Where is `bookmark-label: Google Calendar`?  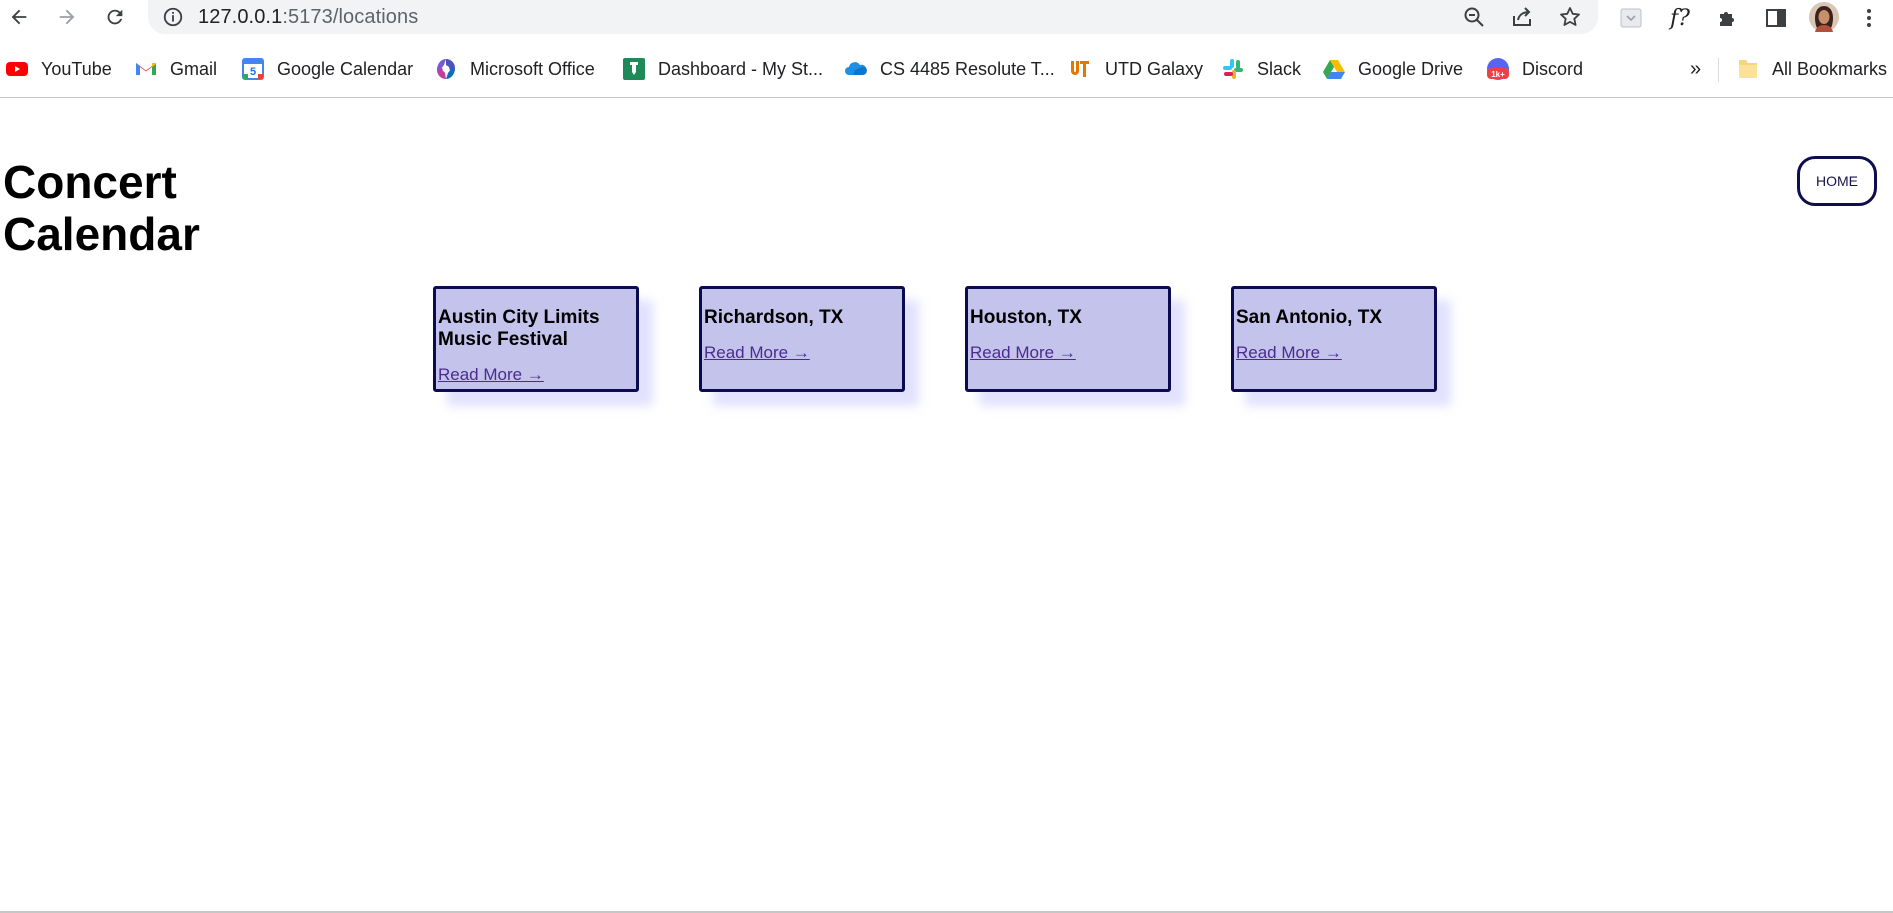
bookmark-label: Google Calendar is located at coordinates (345, 68).